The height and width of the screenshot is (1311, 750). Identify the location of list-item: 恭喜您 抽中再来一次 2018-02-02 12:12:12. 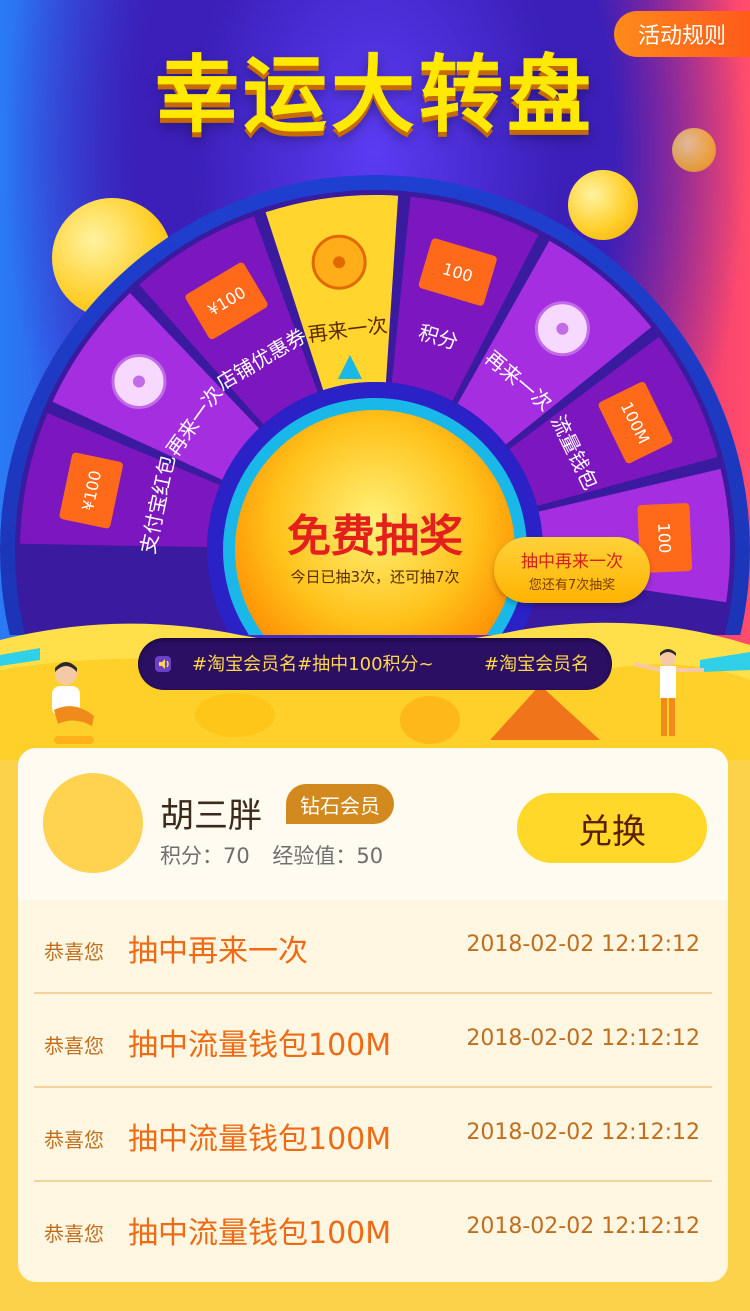
(373, 947).